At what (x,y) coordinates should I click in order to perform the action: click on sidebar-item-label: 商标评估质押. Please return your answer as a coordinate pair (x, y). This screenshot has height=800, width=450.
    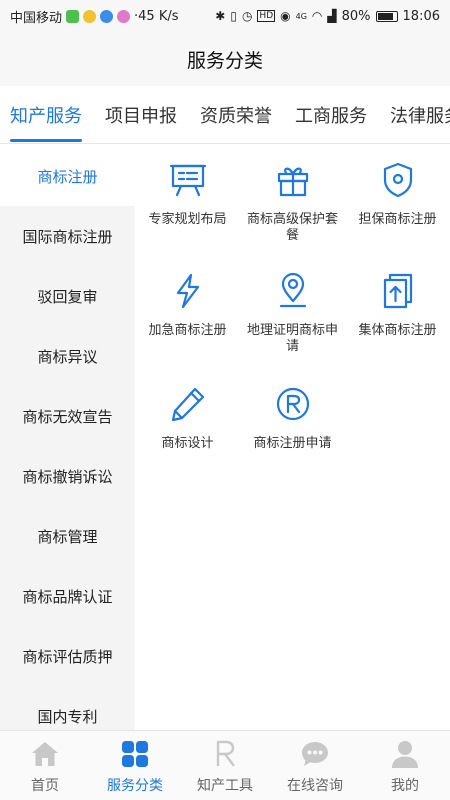
    Looking at the image, I should click on (67, 656).